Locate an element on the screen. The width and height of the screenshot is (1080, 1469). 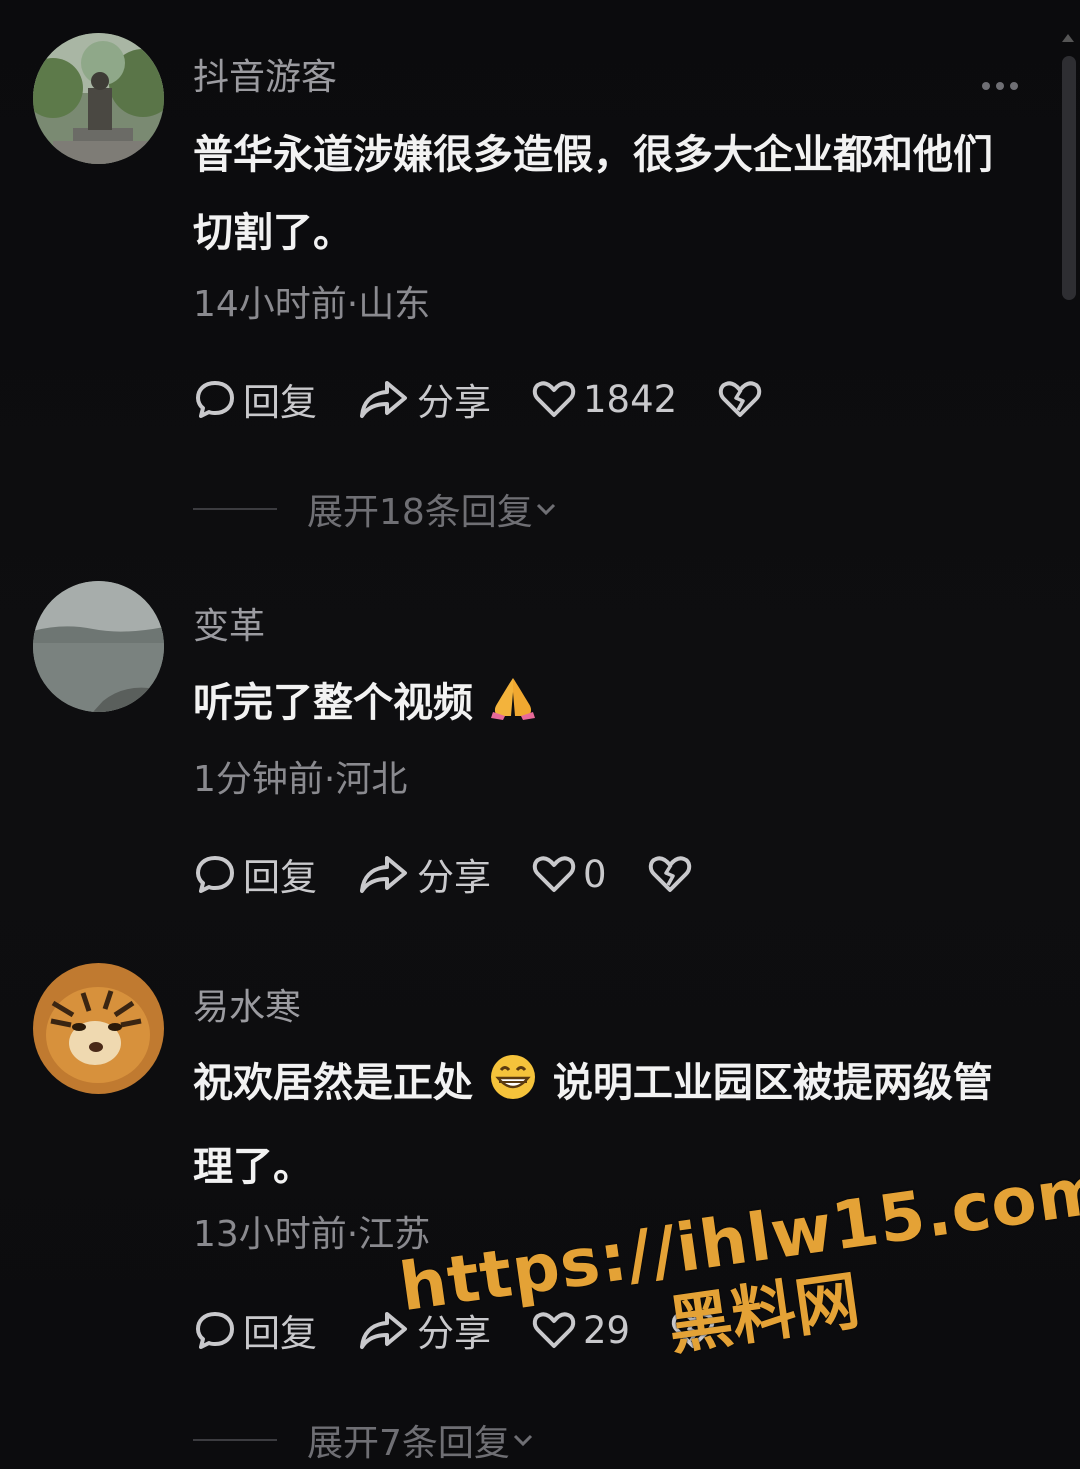
like-button: 1842 is located at coordinates (604, 399).